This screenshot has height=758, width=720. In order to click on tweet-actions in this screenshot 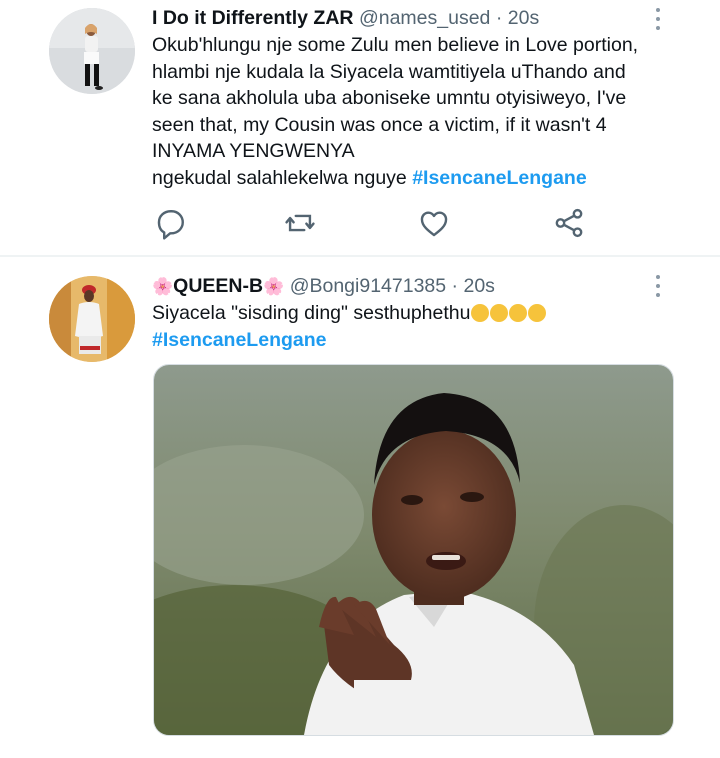, I will do `click(372, 223)`.